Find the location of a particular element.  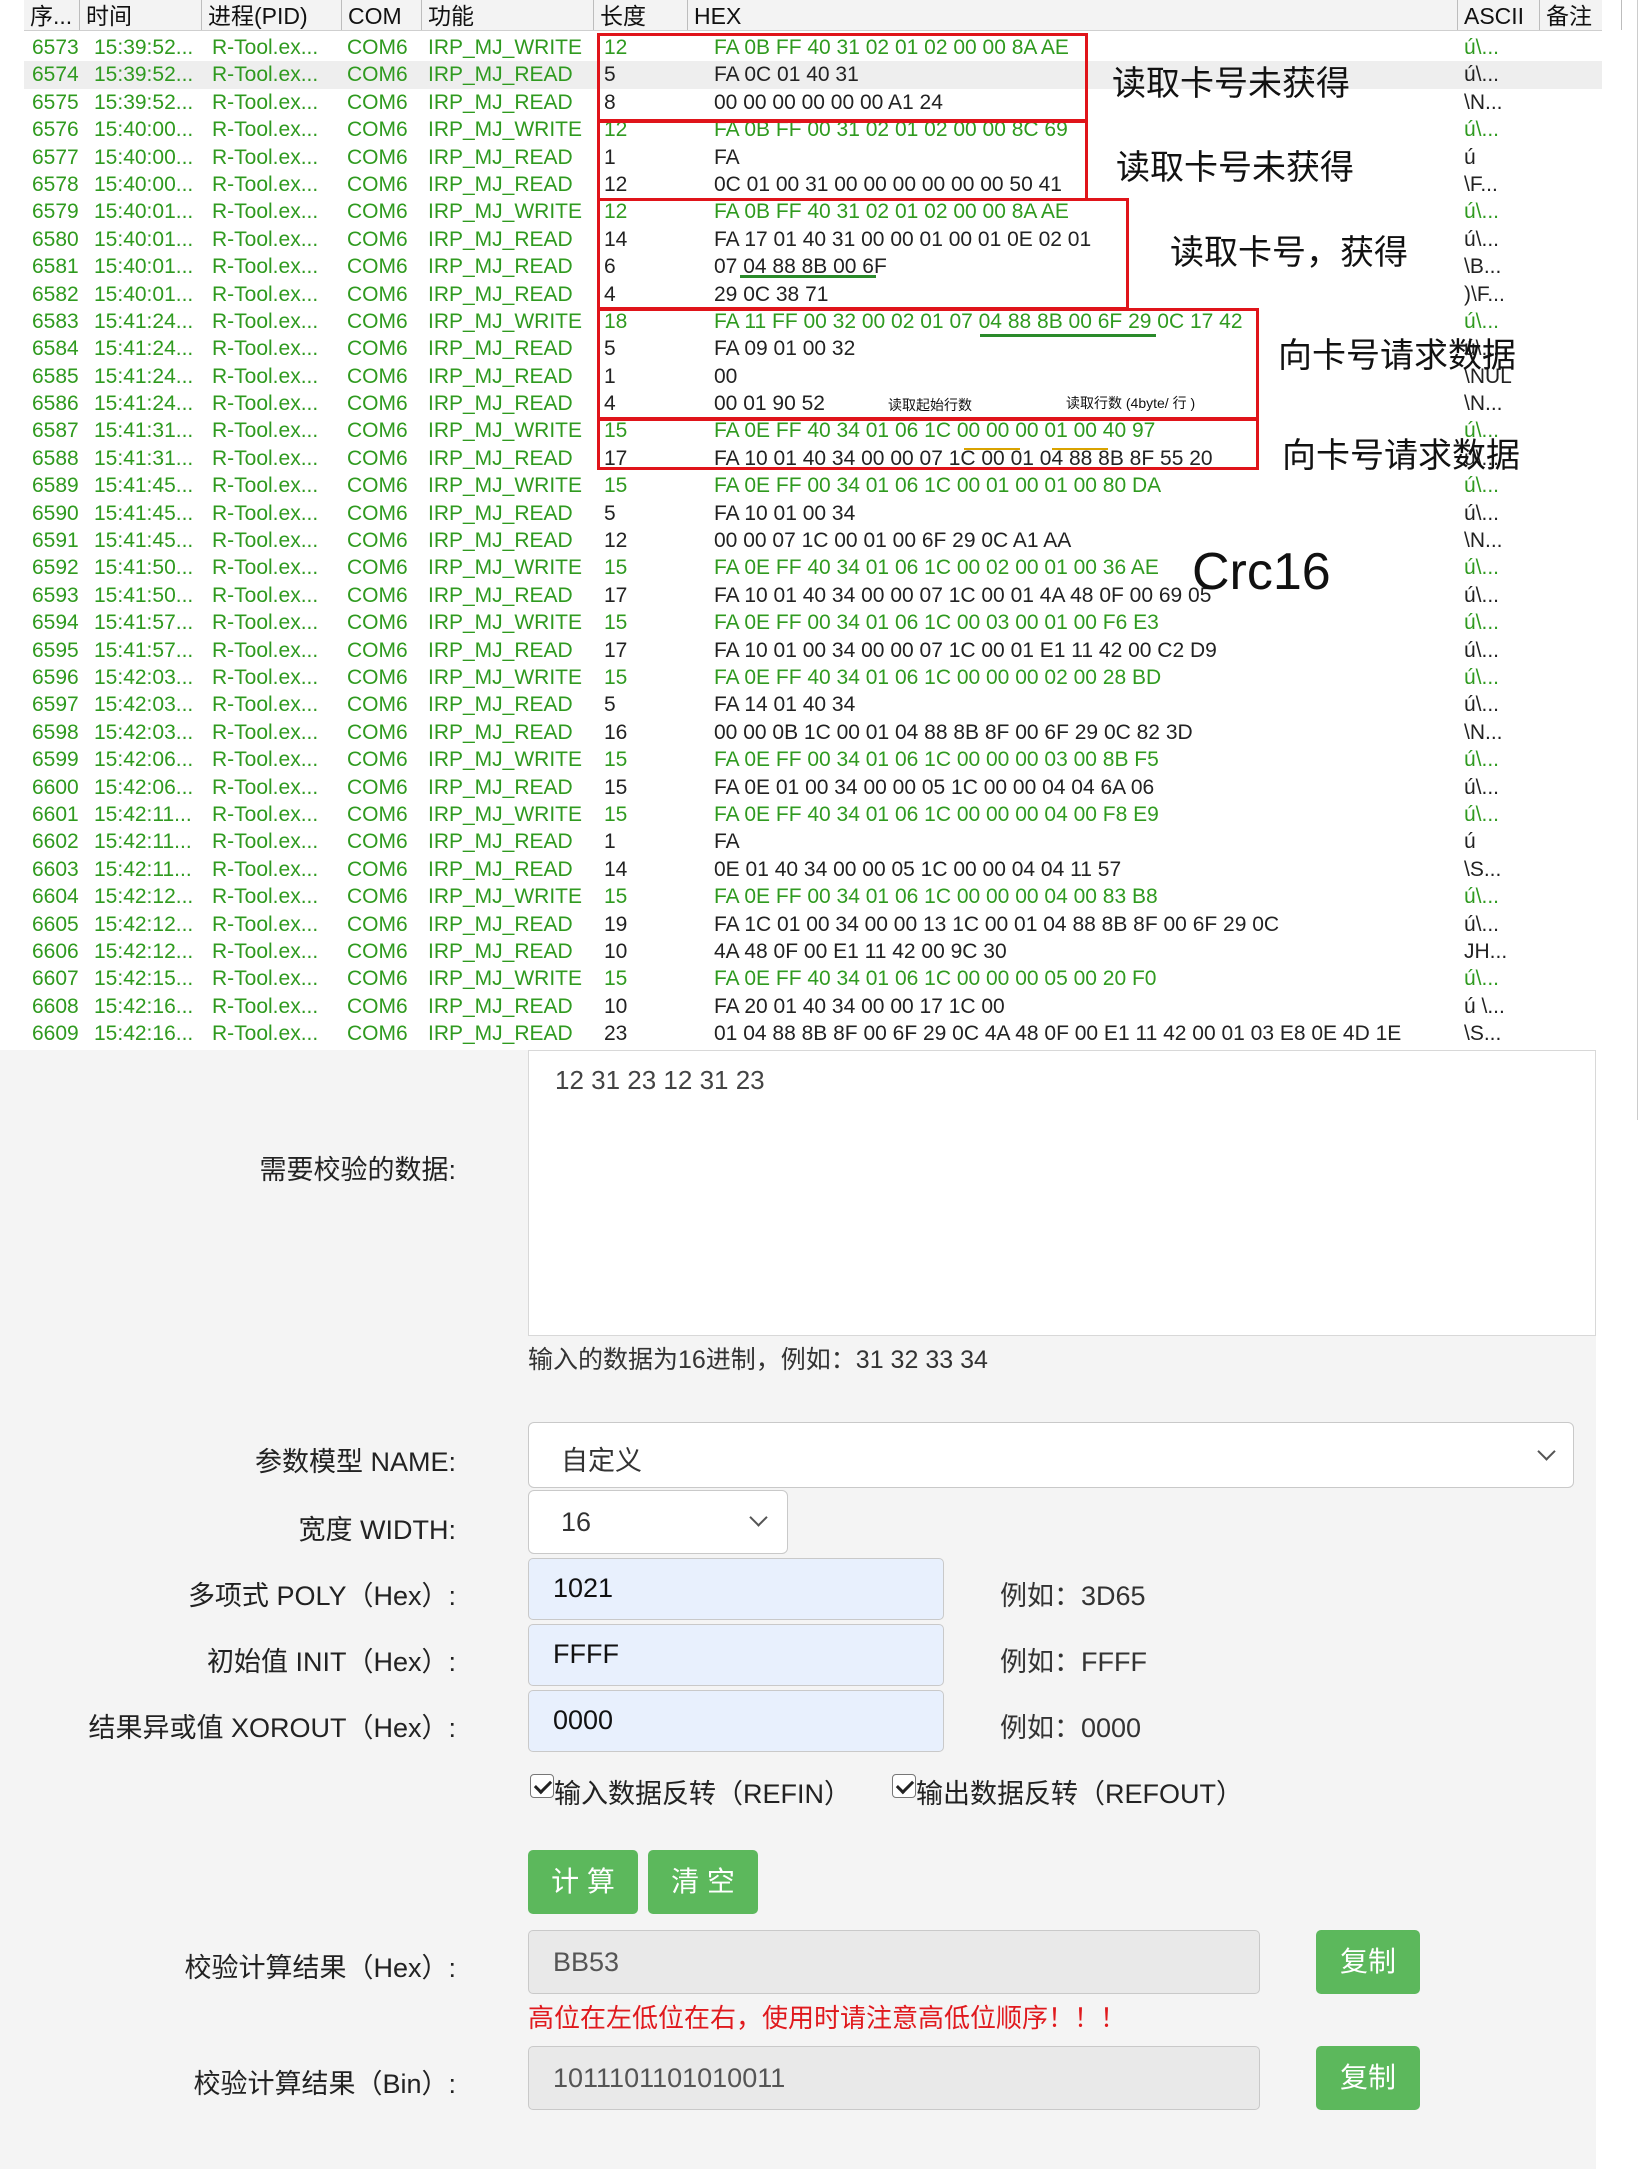

column-header-length: 长度 is located at coordinates (641, 15).